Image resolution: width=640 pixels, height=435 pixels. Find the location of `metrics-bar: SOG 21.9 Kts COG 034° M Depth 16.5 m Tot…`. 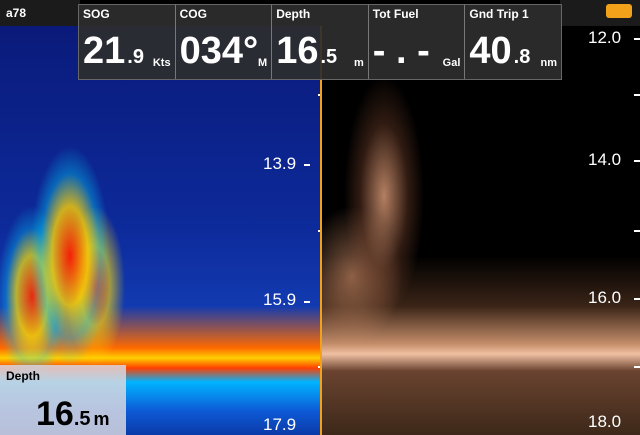

metrics-bar: SOG 21.9 Kts COG 034° M Depth 16.5 m Tot… is located at coordinates (320, 42).